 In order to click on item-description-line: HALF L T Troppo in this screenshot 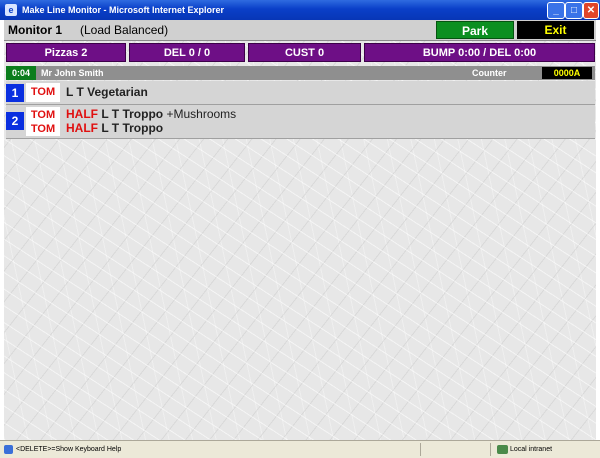, I will do `click(114, 128)`.